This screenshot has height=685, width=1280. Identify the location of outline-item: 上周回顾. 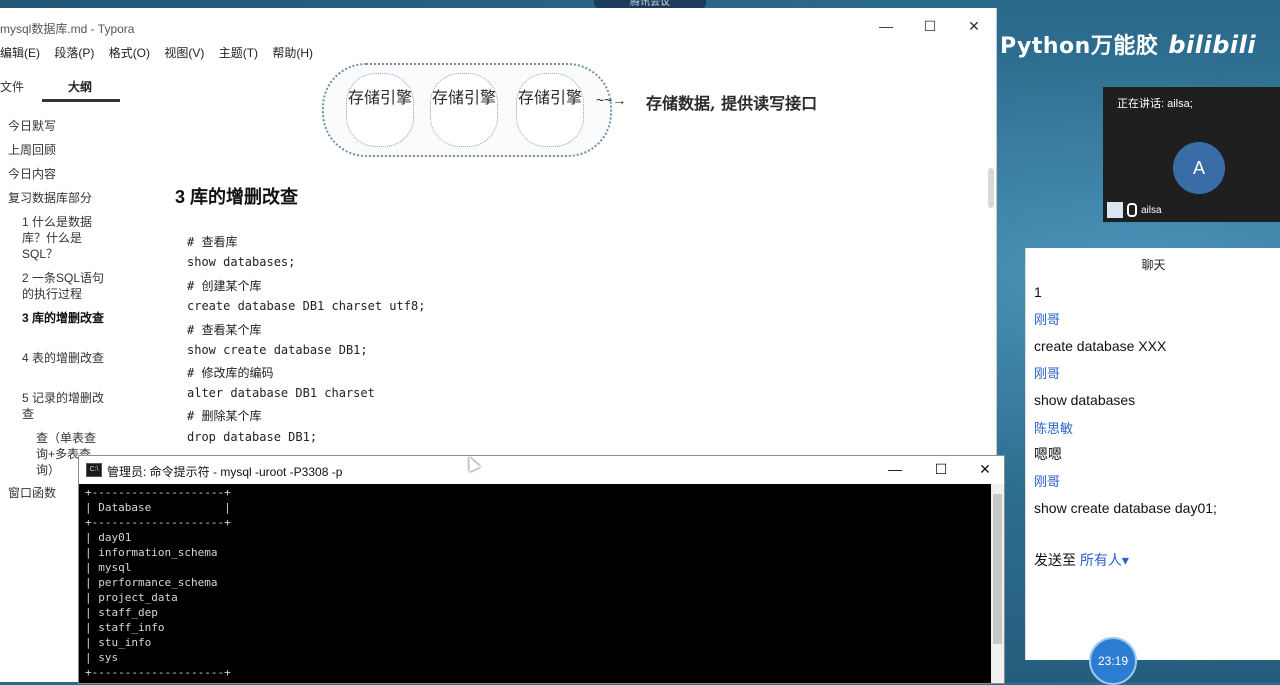
(32, 150).